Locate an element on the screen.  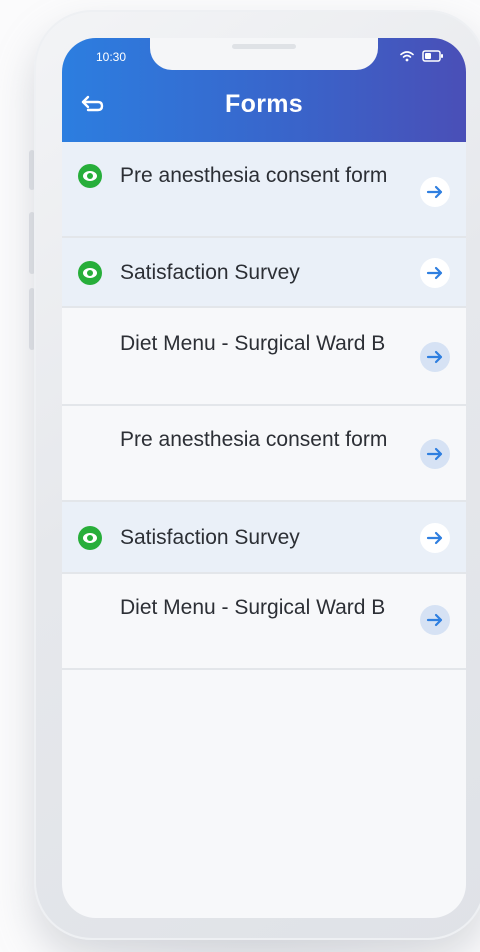
status-icons is located at coordinates (422, 56).